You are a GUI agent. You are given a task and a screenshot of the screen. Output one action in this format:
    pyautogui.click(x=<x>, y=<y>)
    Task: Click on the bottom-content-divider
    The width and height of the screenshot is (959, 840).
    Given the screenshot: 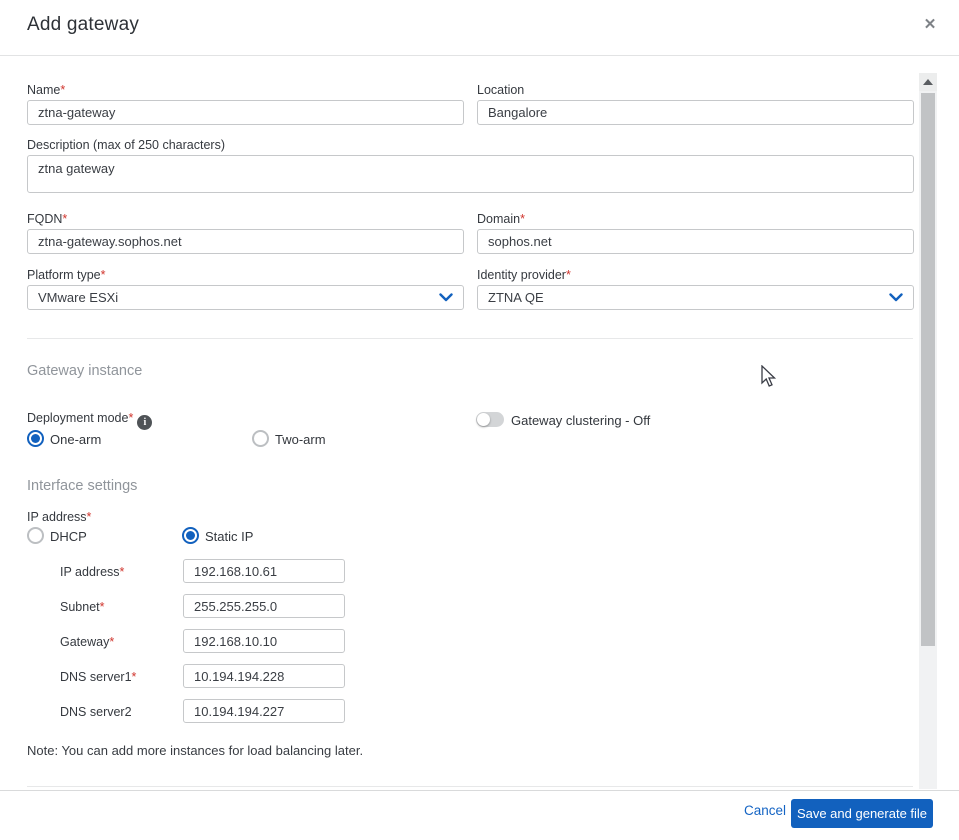 What is the action you would take?
    pyautogui.click(x=470, y=786)
    